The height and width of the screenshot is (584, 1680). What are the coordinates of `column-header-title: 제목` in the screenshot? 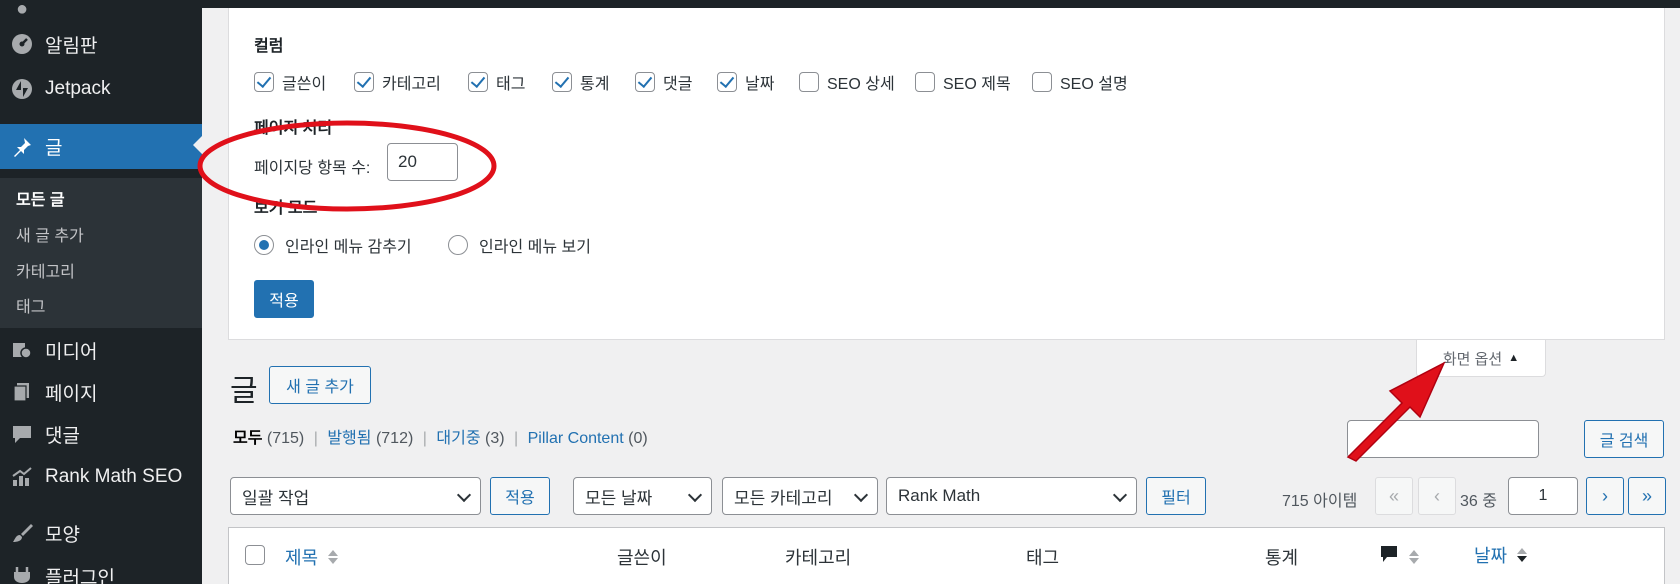 It's located at (312, 557).